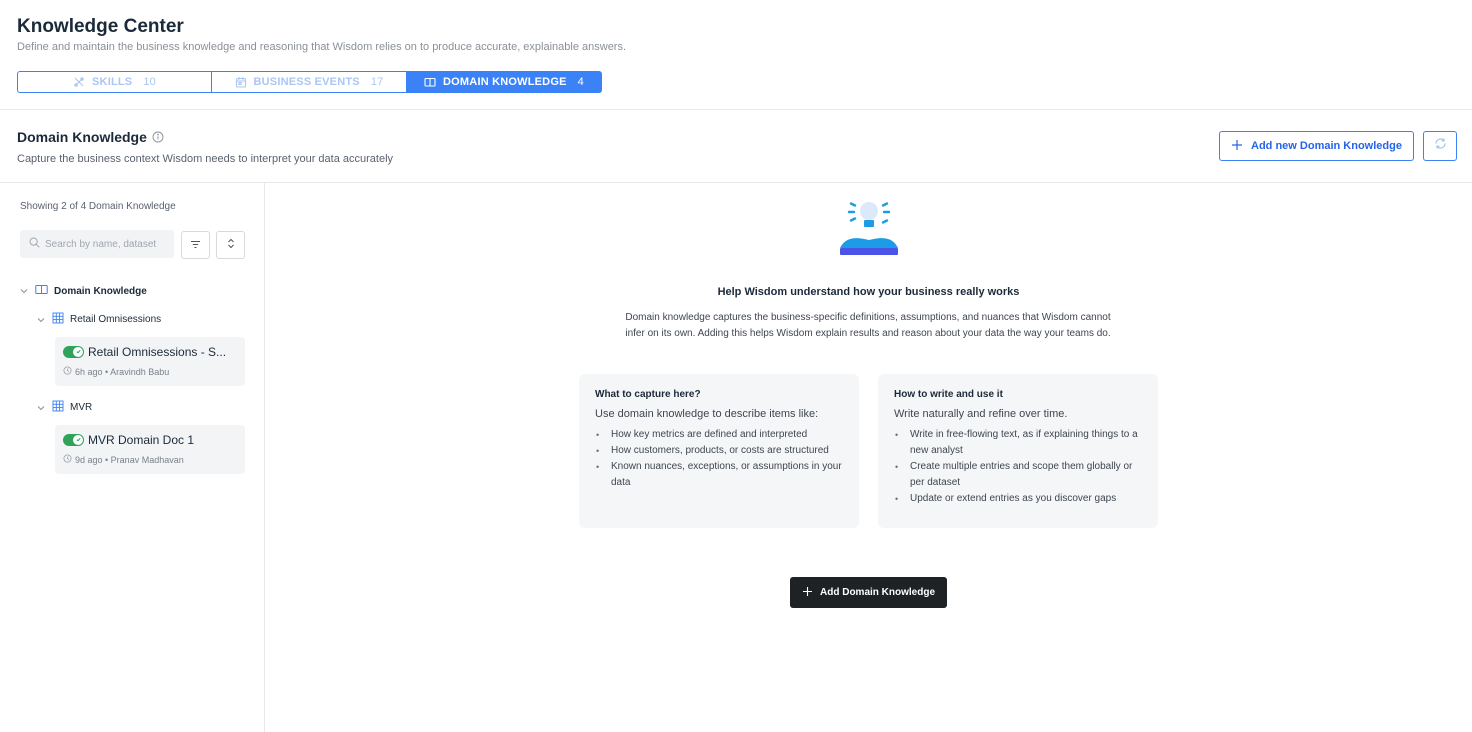 Image resolution: width=1472 pixels, height=732 pixels. What do you see at coordinates (877, 592) in the screenshot?
I see `add-domain-knowledge-label: Add Domain Knowledge` at bounding box center [877, 592].